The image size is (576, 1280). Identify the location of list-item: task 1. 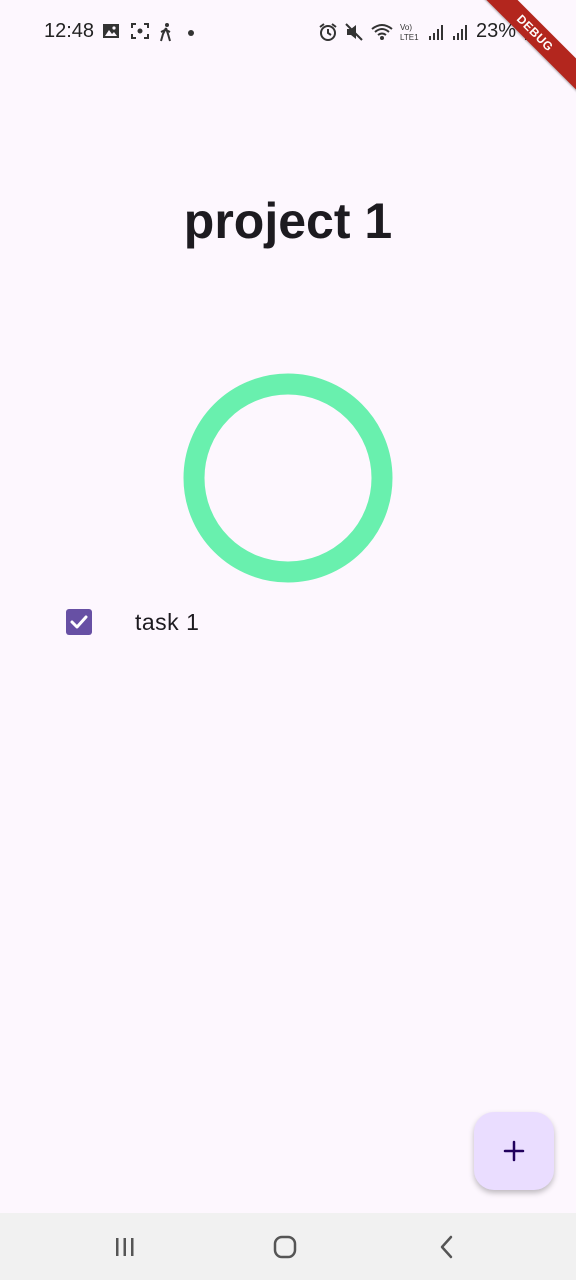
(296, 622).